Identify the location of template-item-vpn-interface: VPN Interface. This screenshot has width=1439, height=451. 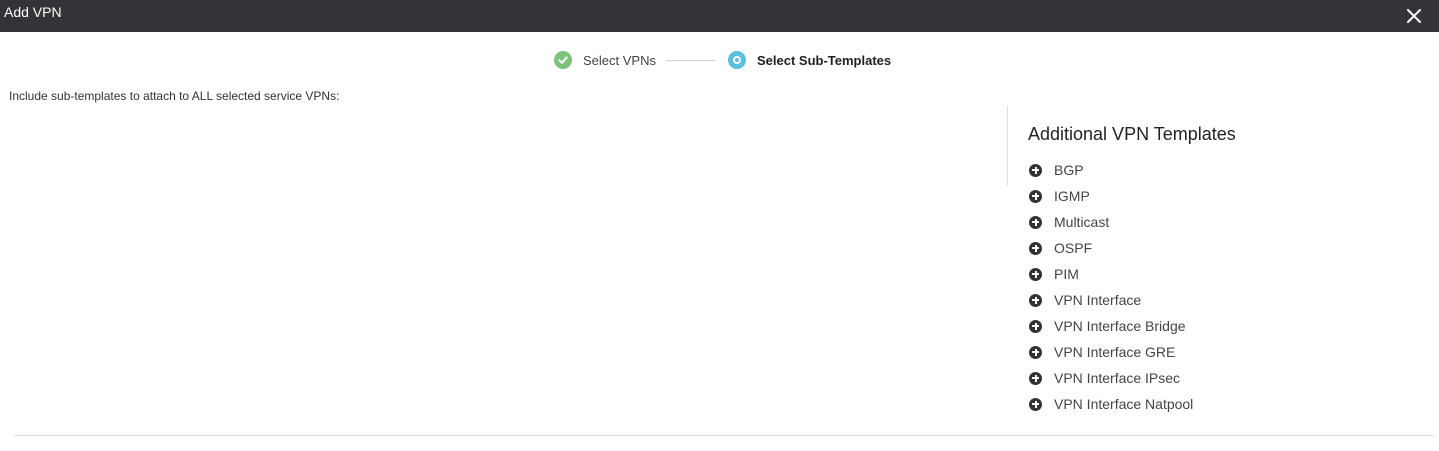
(1111, 300).